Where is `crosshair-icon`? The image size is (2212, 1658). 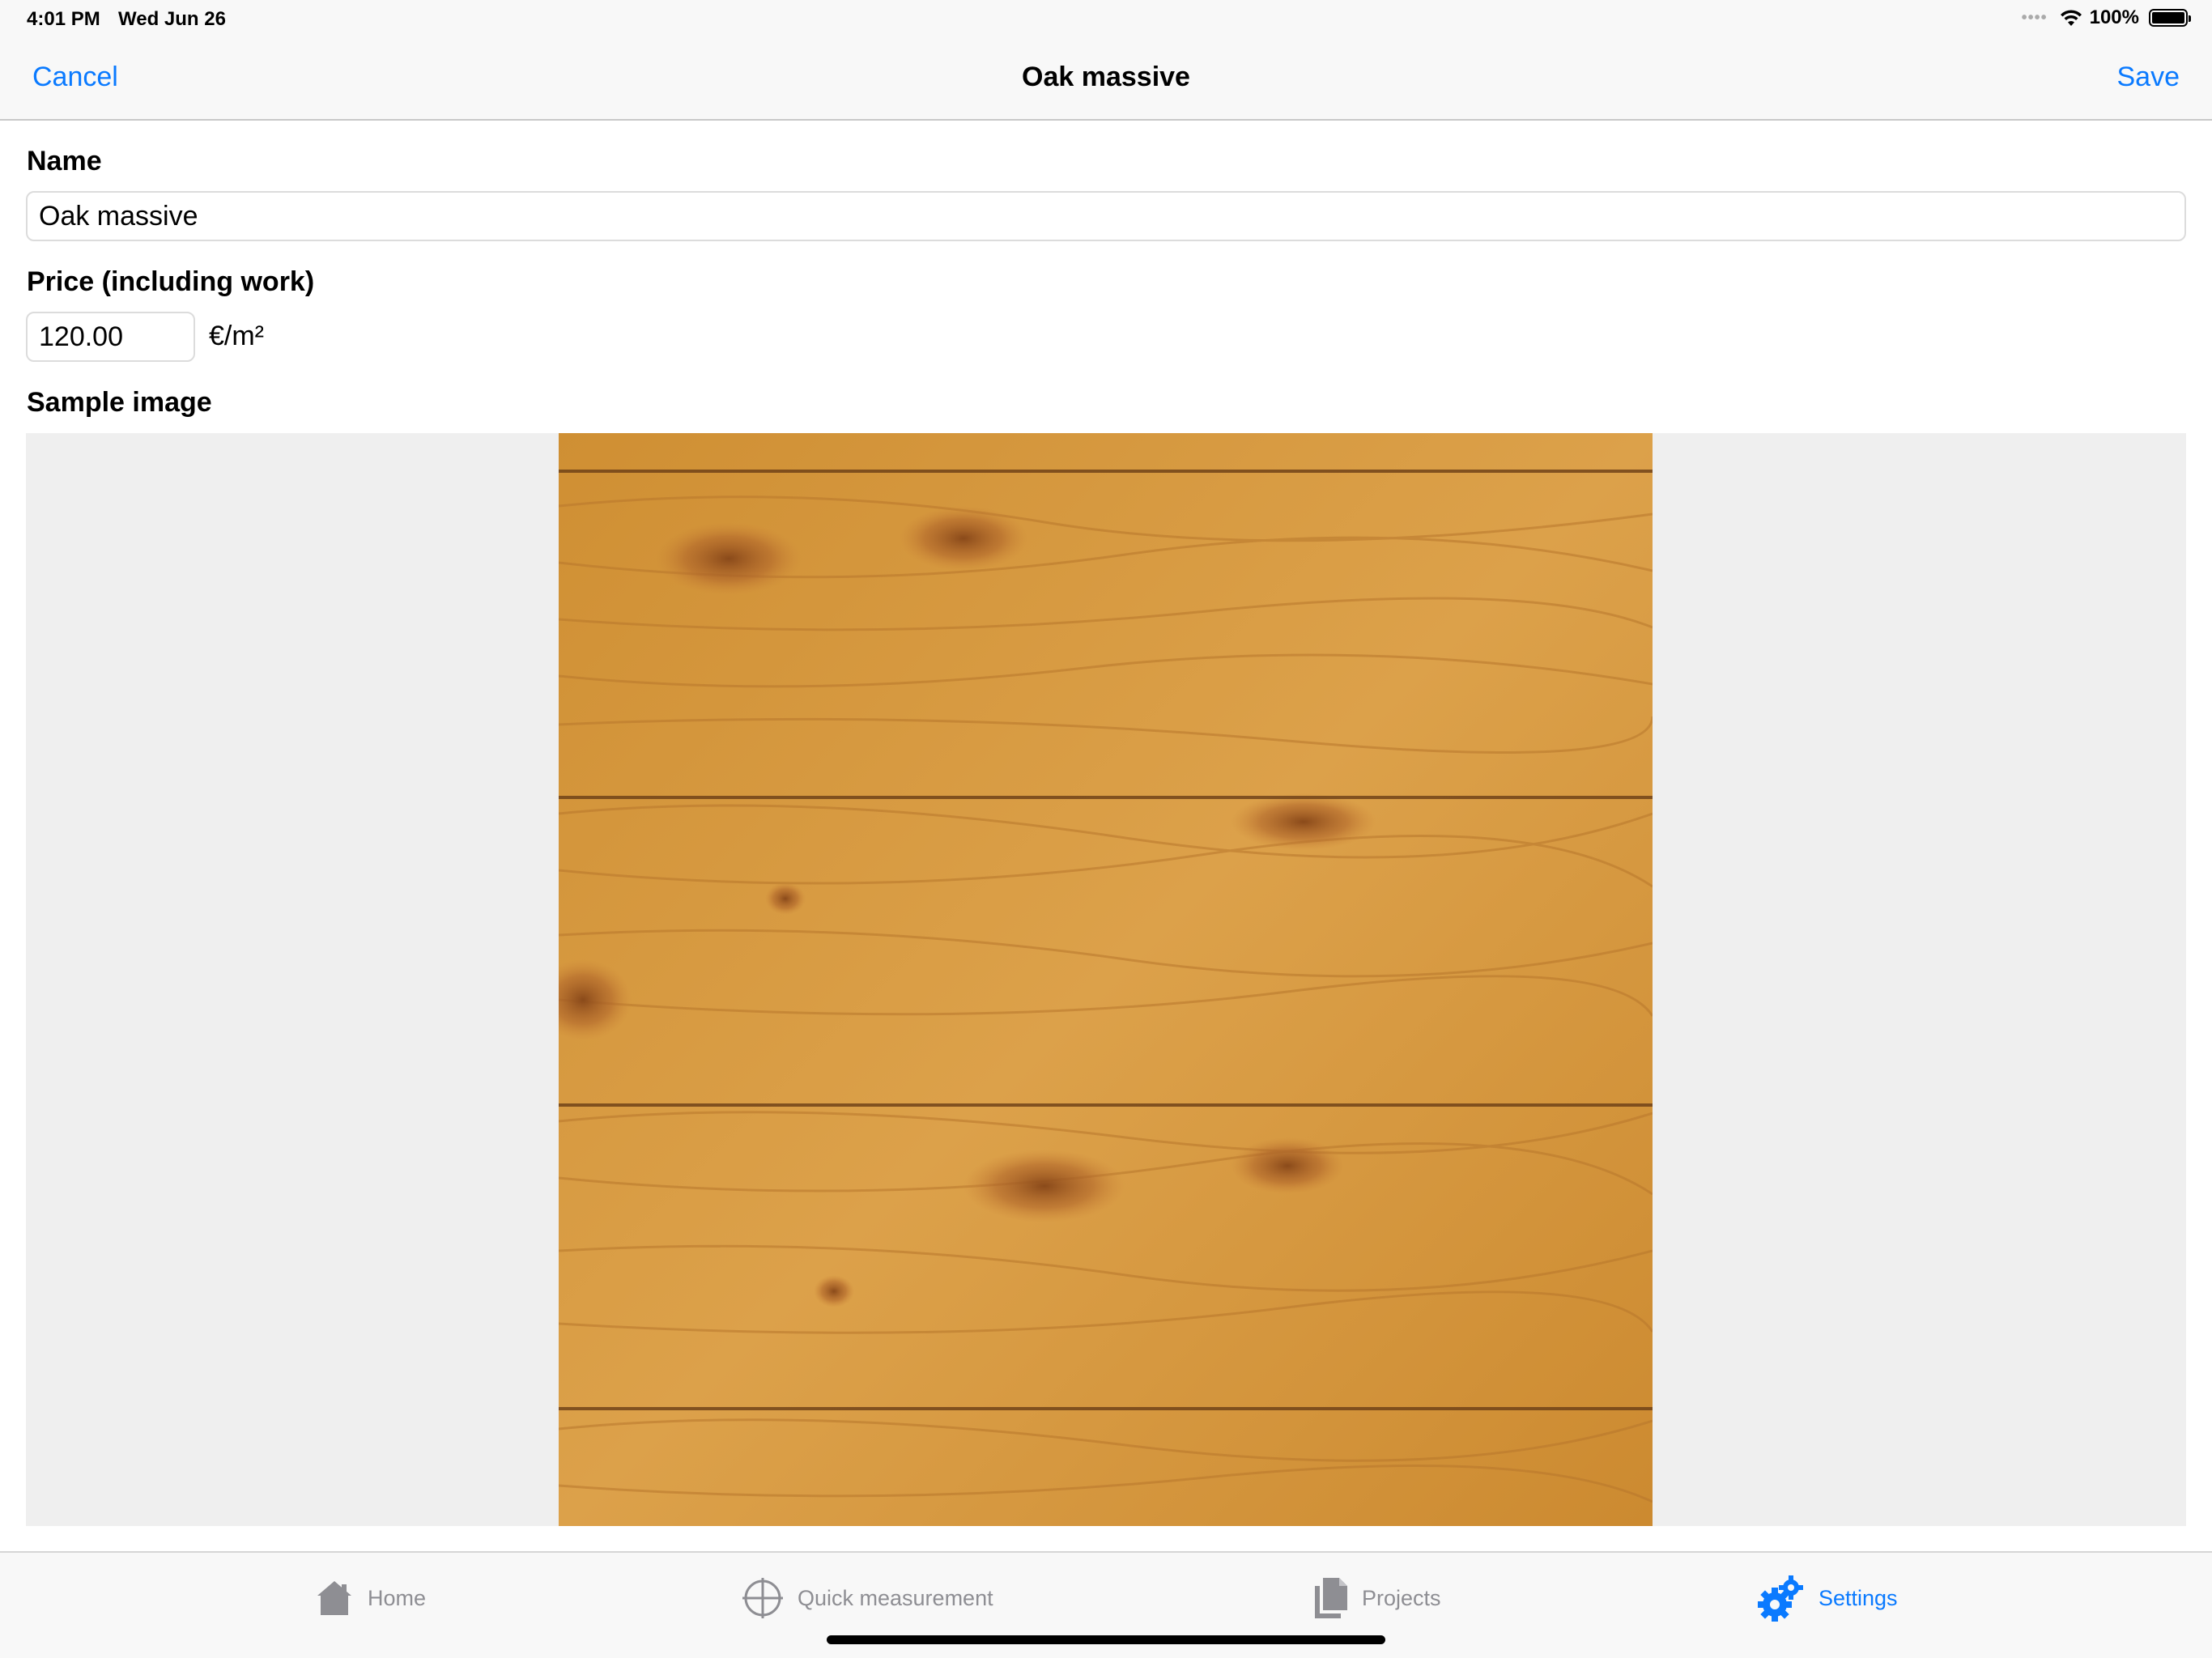 crosshair-icon is located at coordinates (762, 1598).